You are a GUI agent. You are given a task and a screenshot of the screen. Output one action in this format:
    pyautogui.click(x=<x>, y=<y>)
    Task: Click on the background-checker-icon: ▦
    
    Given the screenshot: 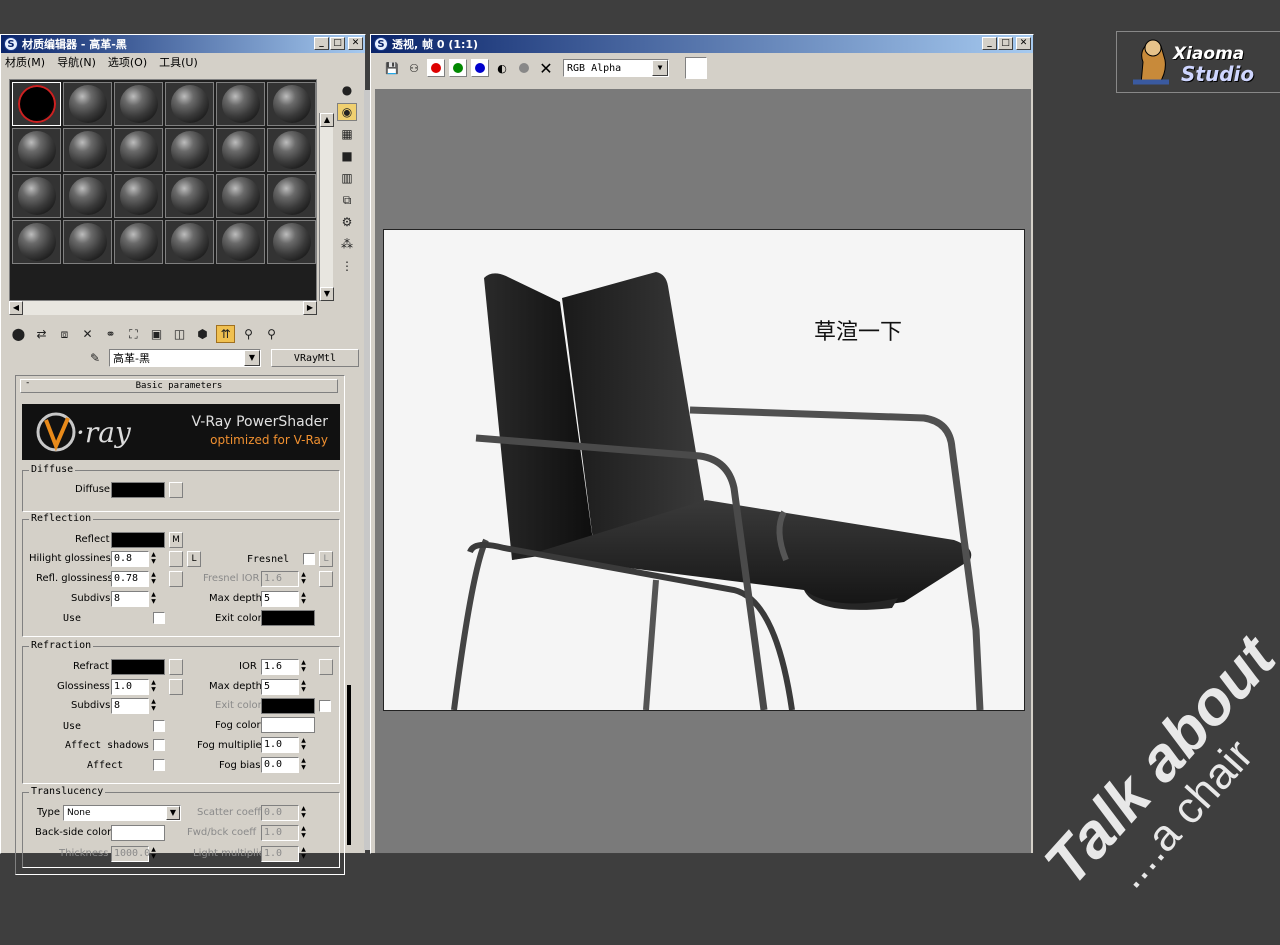 What is the action you would take?
    pyautogui.click(x=347, y=134)
    